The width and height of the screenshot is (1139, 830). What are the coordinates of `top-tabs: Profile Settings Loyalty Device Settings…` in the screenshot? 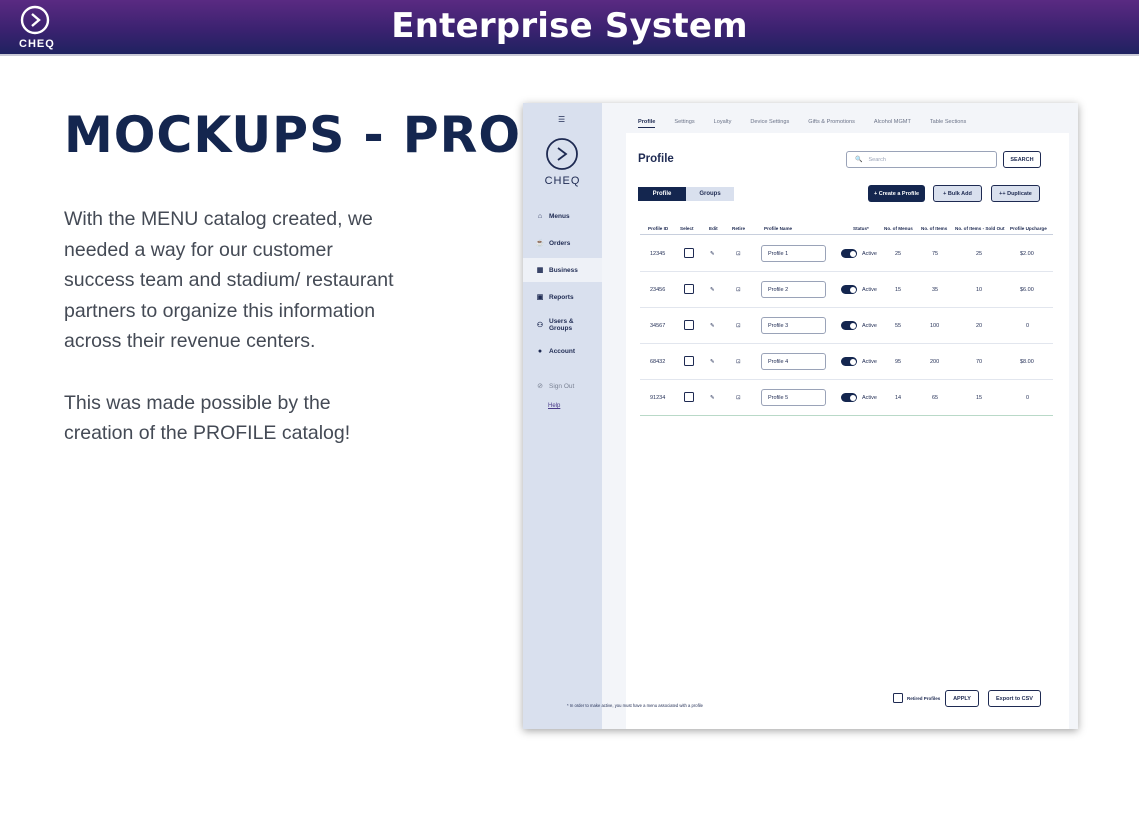 It's located at (811, 123).